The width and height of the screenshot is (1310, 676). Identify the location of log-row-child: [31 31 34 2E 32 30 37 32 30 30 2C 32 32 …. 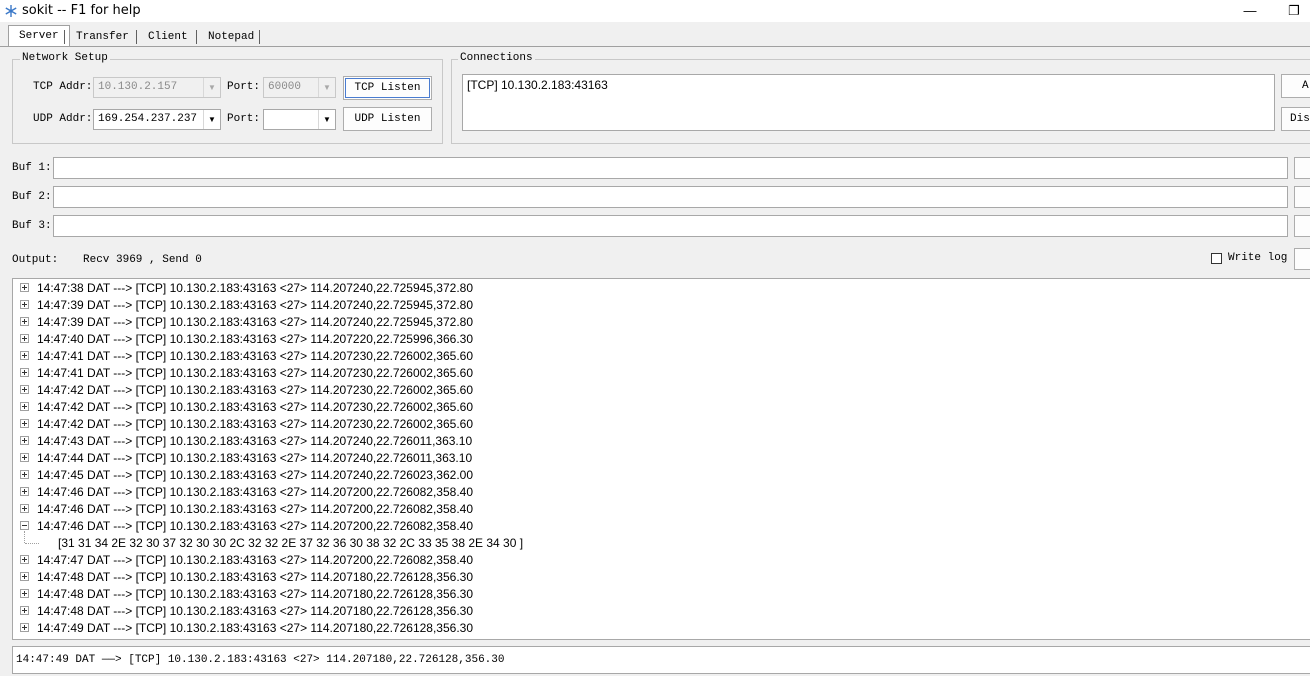
(661, 541).